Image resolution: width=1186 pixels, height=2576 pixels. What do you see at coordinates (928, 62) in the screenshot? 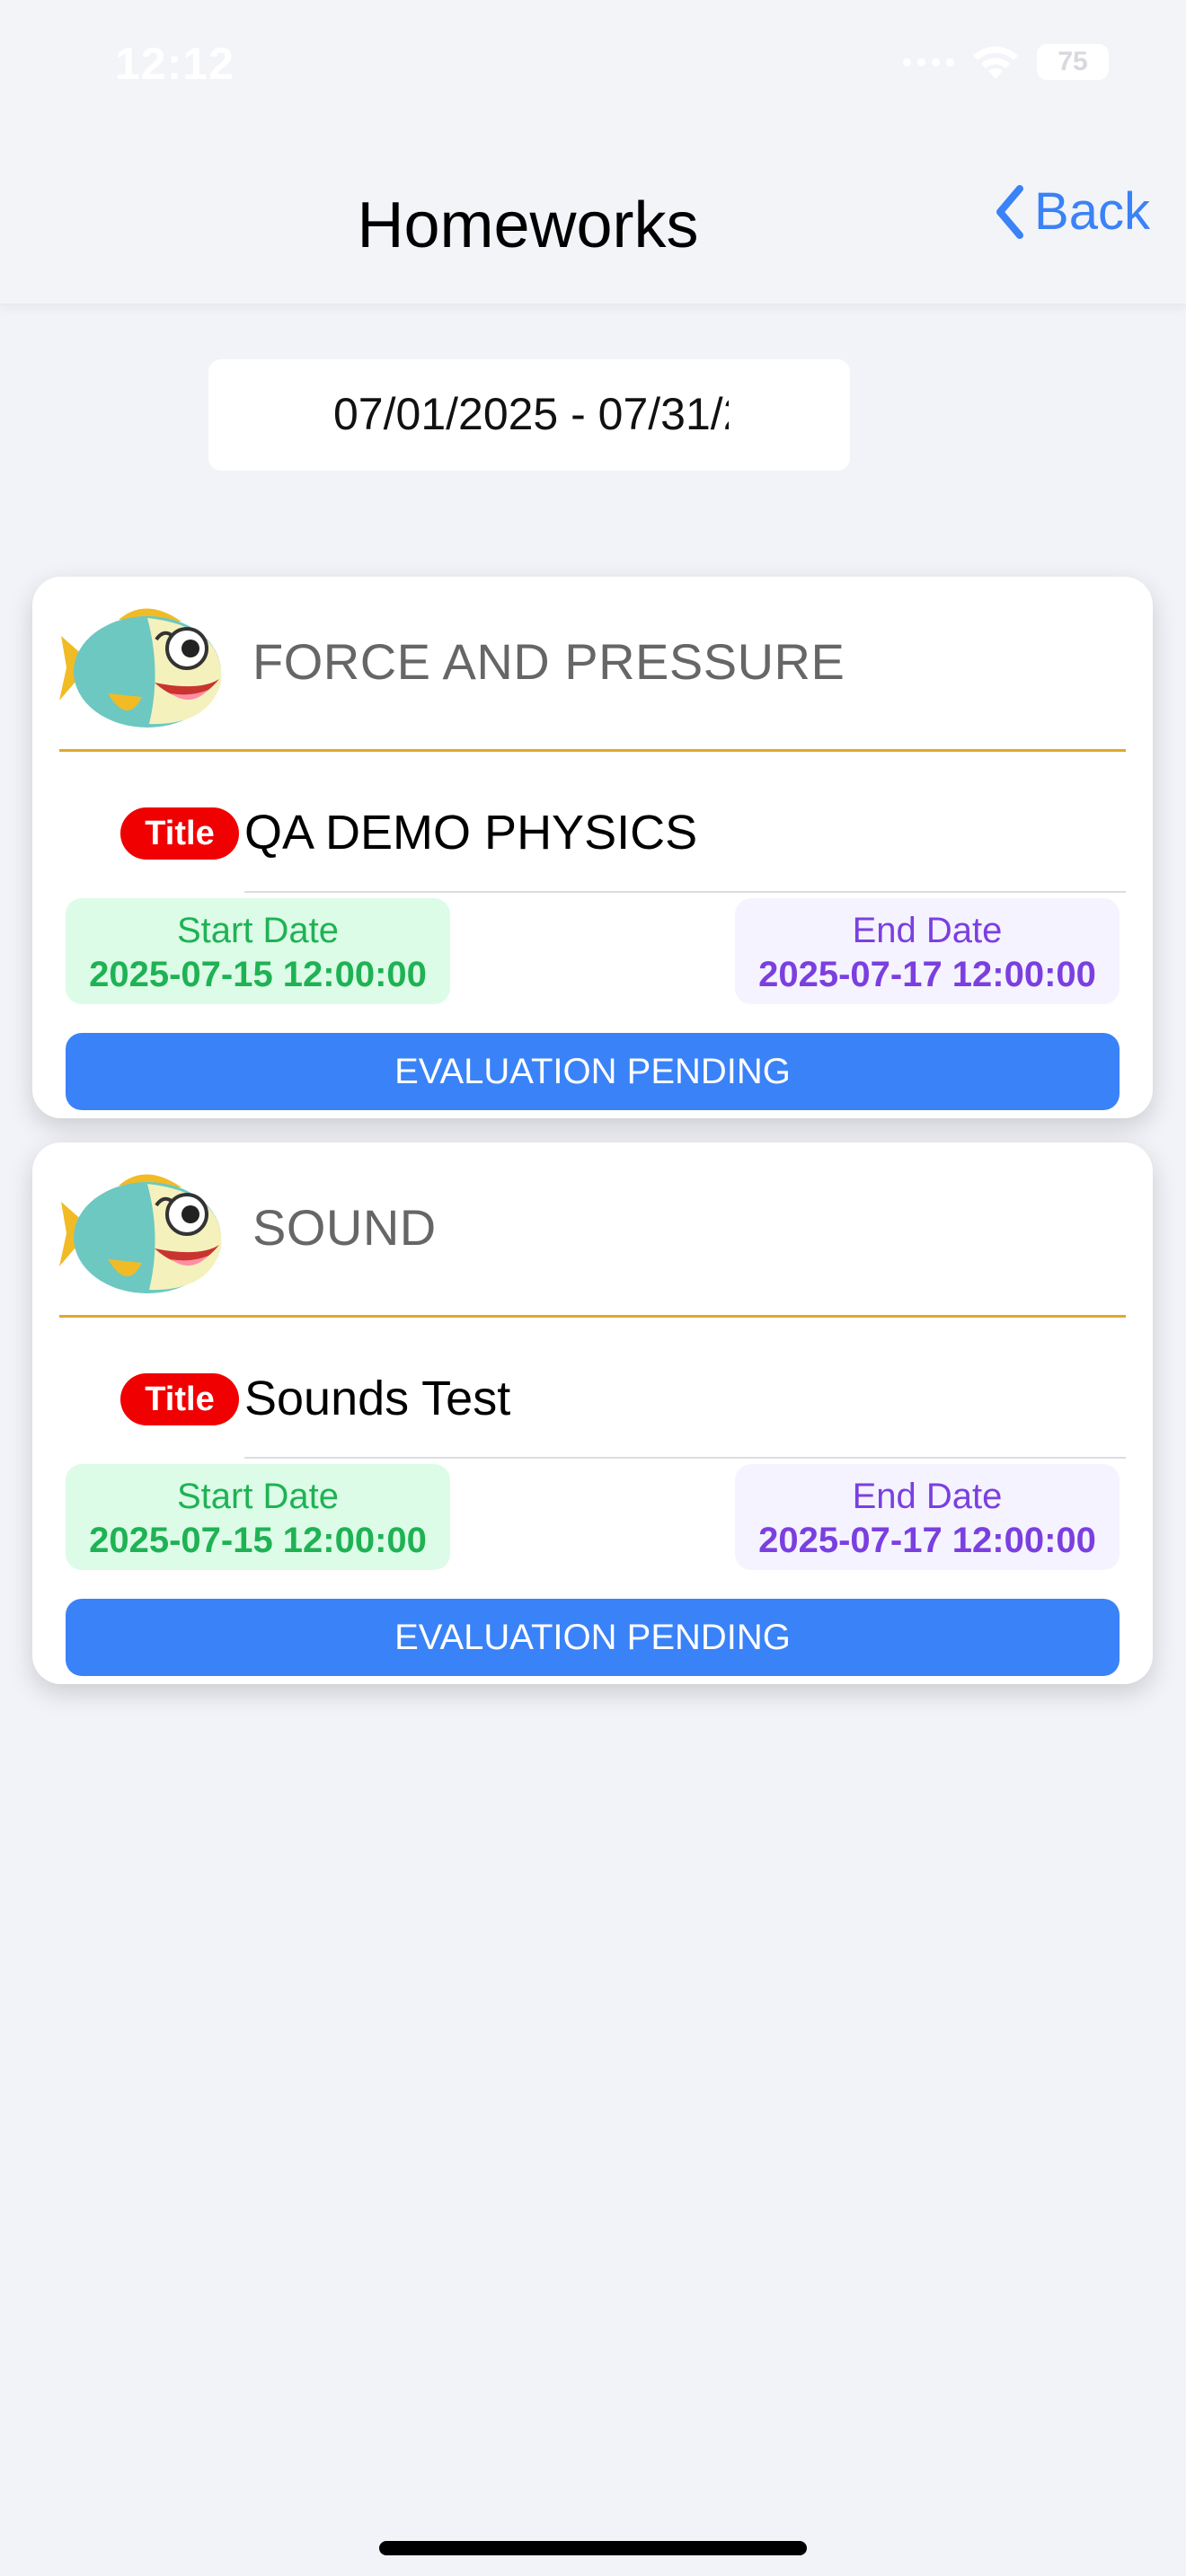
I see `signal-icon` at bounding box center [928, 62].